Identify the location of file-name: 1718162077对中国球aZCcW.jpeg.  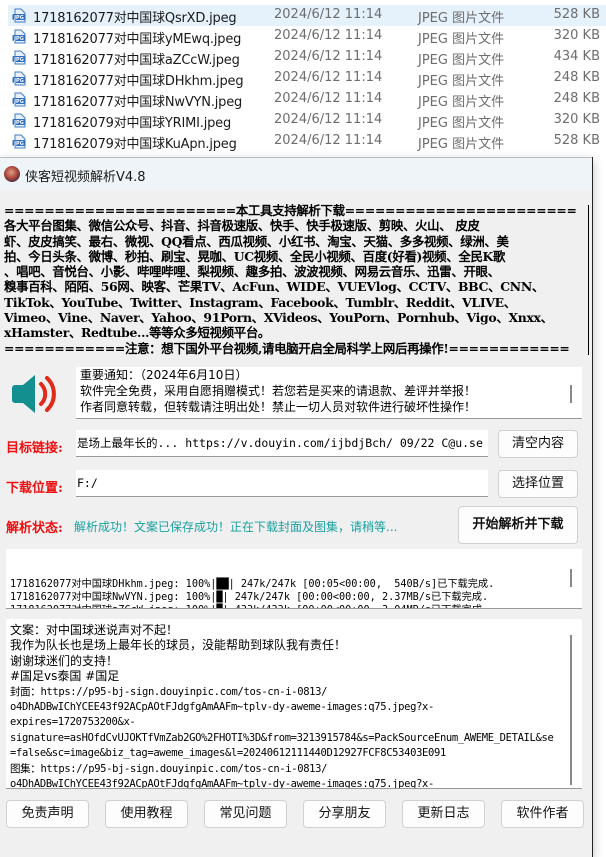
(136, 60).